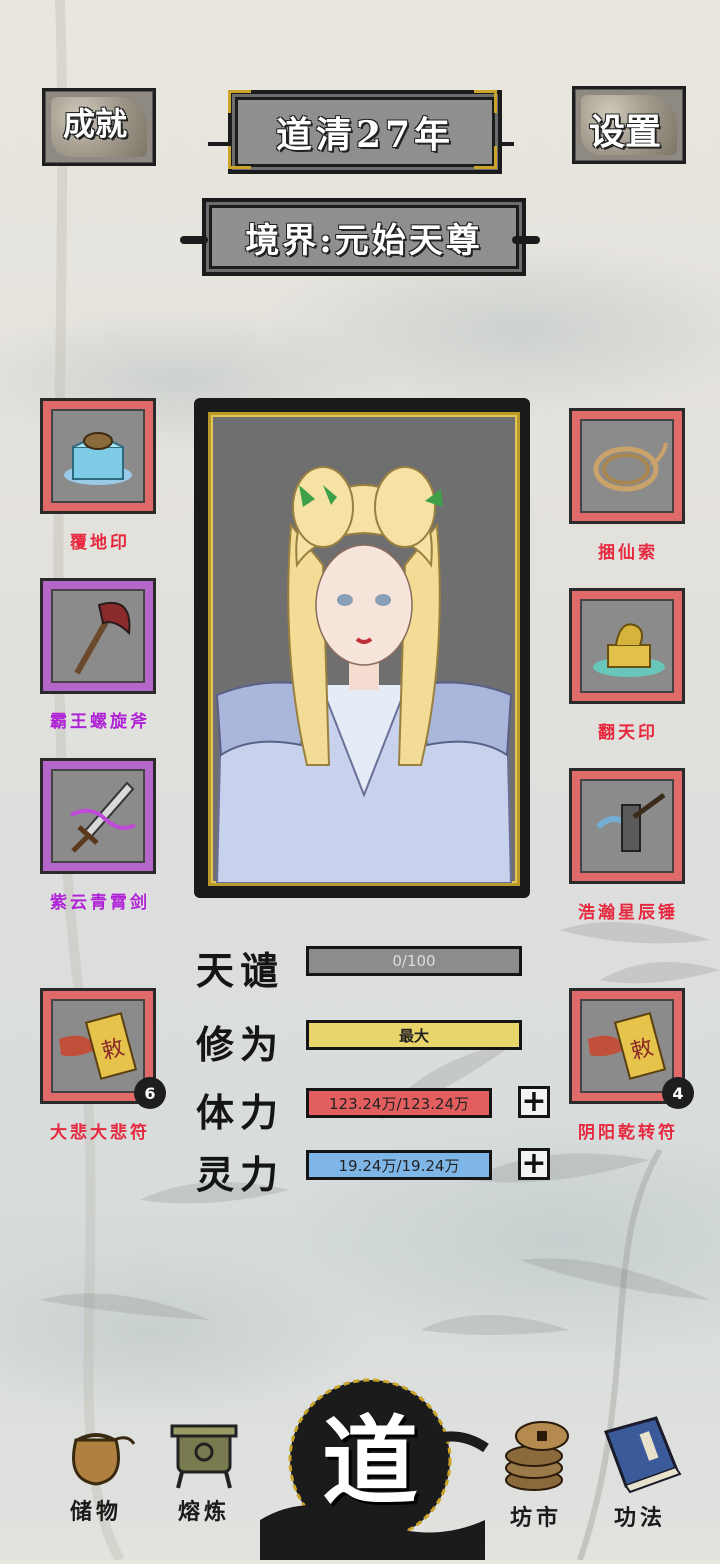  I want to click on nav-techniques: 功法, so click(640, 1472).